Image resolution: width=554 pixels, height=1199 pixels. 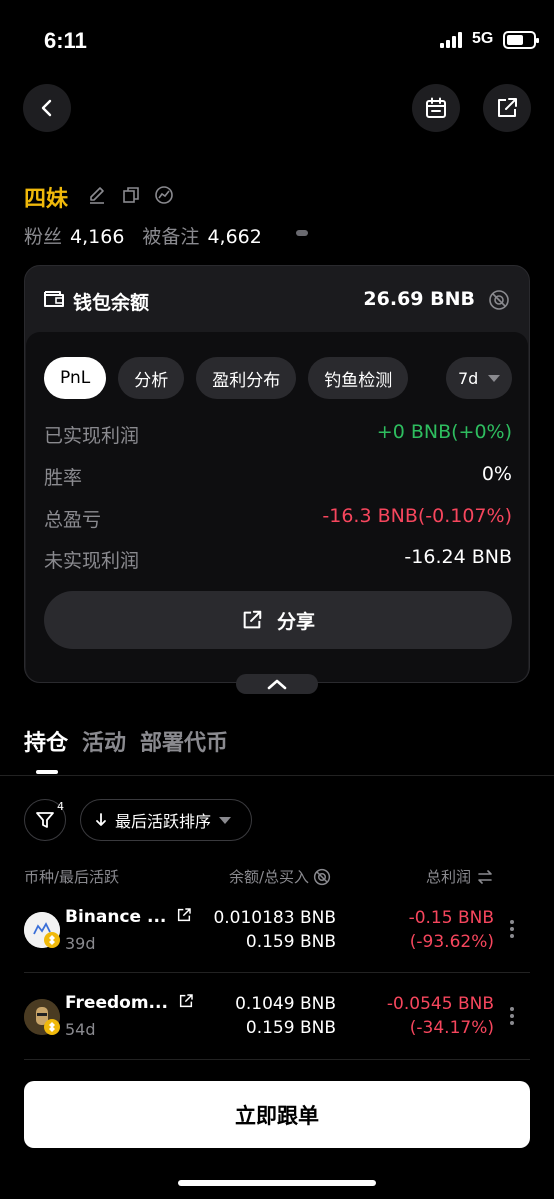 I want to click on token-balance: 0.1049 BNB, so click(x=285, y=1004).